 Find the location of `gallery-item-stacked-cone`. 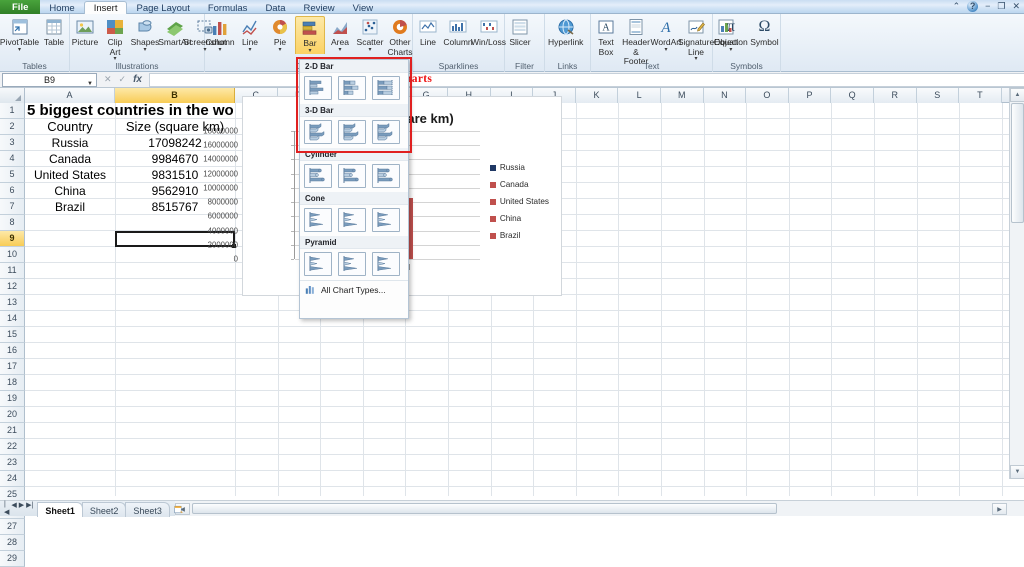

gallery-item-stacked-cone is located at coordinates (352, 220).